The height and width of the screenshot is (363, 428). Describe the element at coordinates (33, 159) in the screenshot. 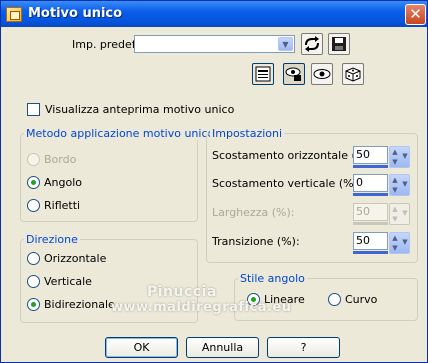

I see `radio-bordo` at that location.